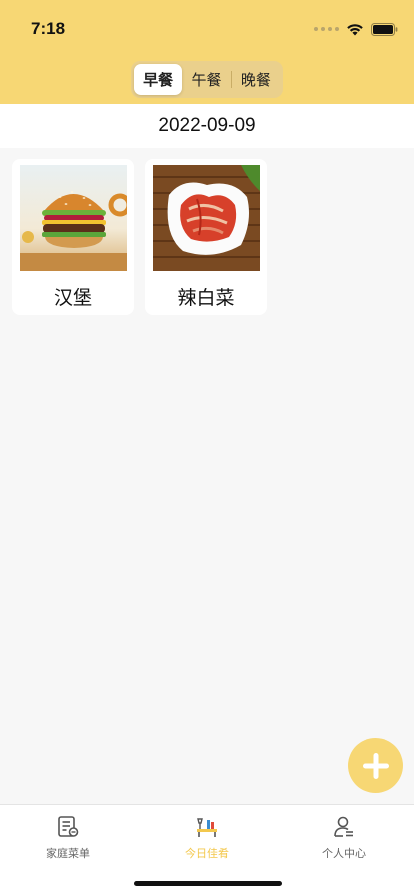  I want to click on status-icons, so click(356, 29).